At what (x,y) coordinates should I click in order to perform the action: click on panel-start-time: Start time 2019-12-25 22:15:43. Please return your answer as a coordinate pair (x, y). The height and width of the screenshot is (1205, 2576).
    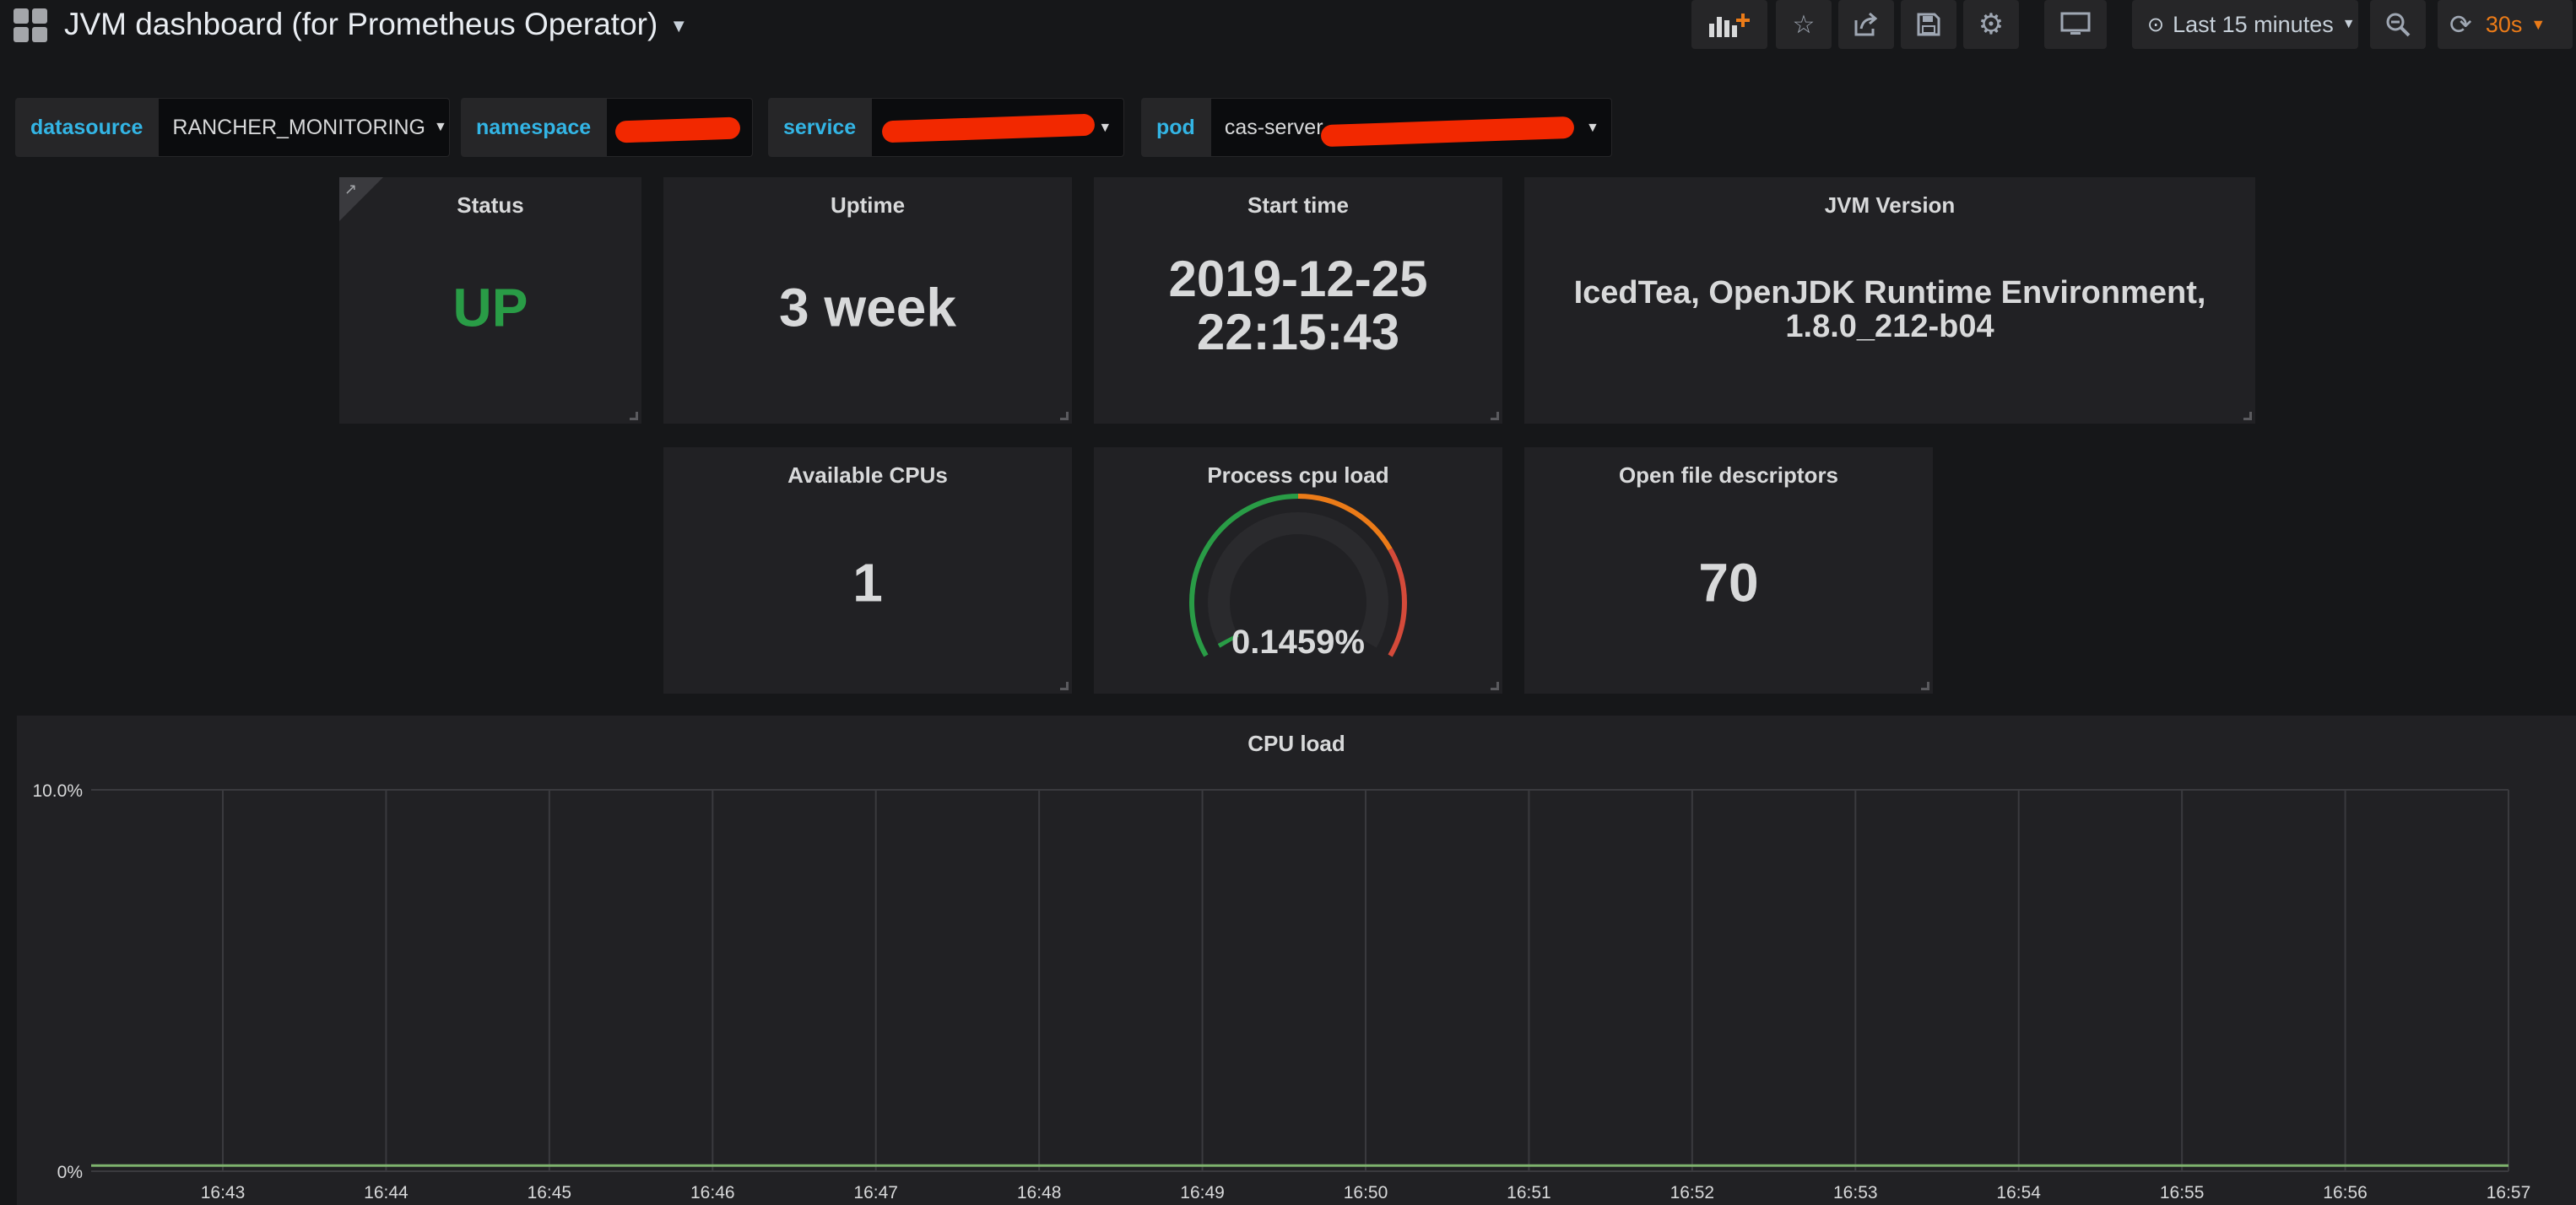
    Looking at the image, I should click on (1298, 300).